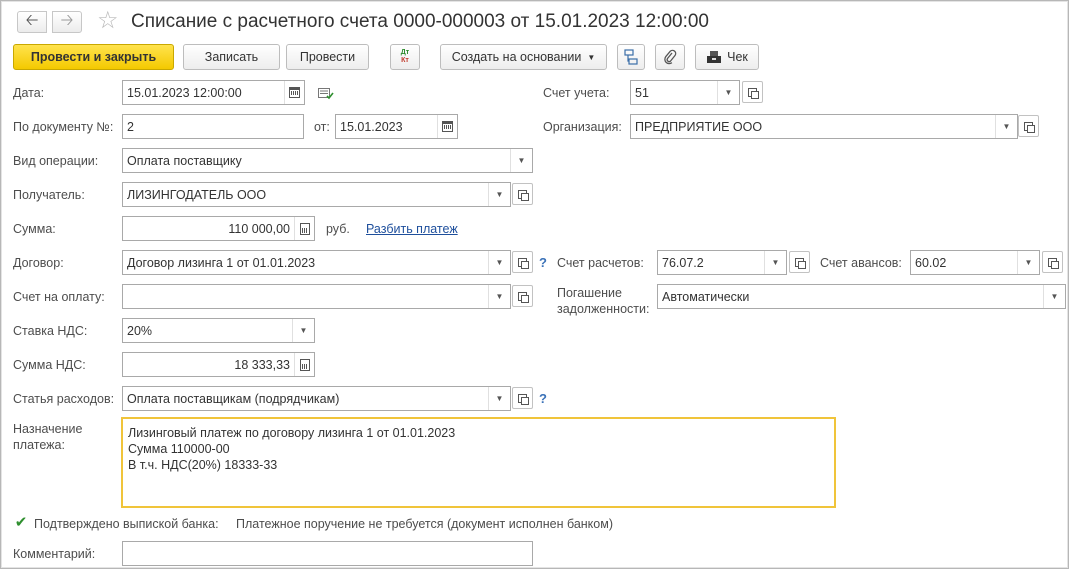 The image size is (1069, 569). I want to click on open-account-button, so click(752, 92).